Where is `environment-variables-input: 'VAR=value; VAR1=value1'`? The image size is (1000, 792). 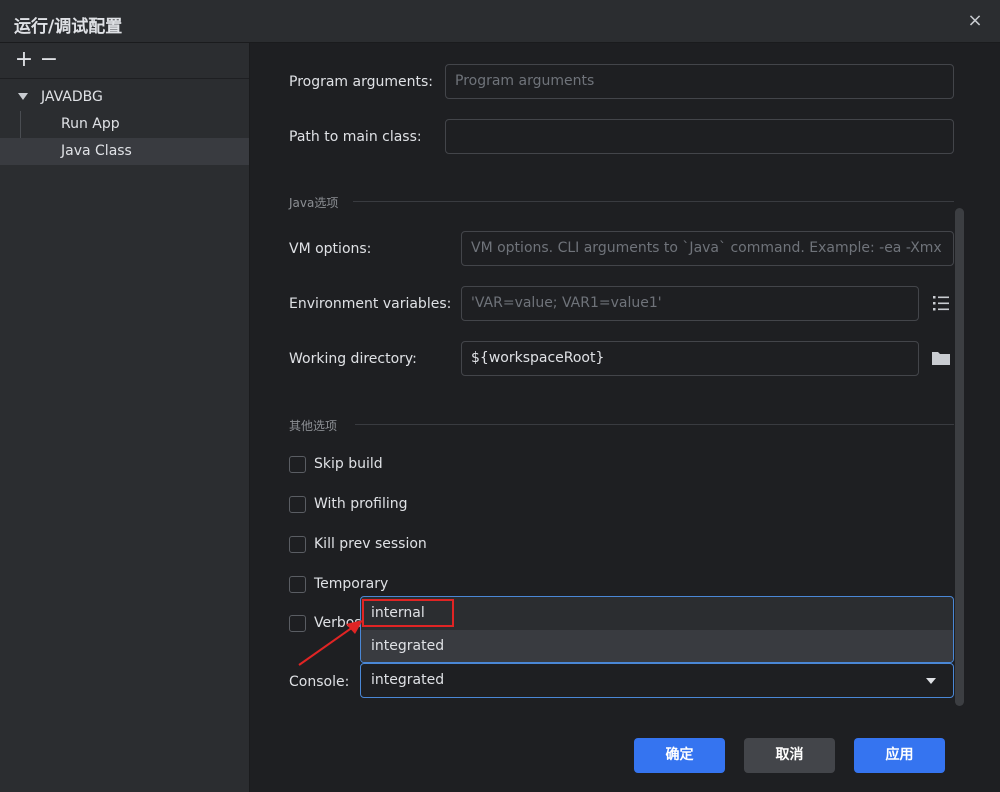 environment-variables-input: 'VAR=value; VAR1=value1' is located at coordinates (690, 303).